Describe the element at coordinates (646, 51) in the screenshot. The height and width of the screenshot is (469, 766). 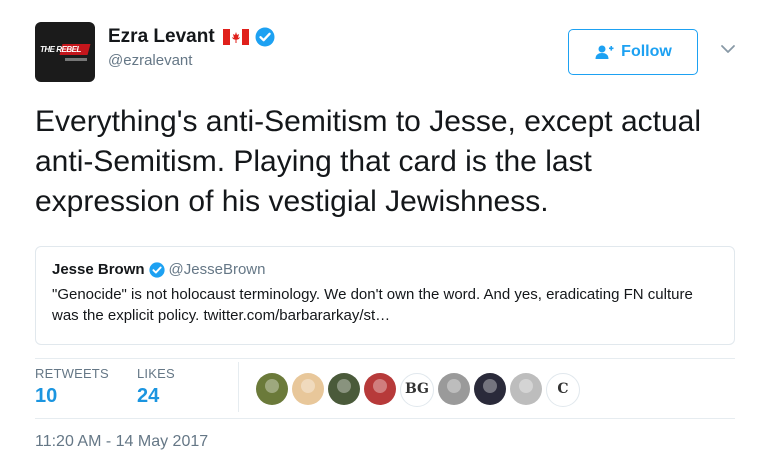
I see `follow-button-label: Follow` at that location.